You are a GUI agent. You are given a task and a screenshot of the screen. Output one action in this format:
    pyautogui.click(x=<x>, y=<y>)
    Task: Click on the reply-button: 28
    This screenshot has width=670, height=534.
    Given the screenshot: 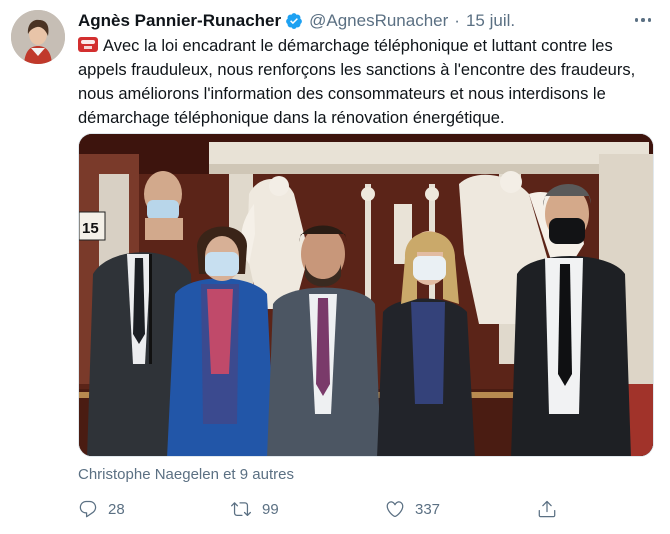 What is the action you would take?
    pyautogui.click(x=101, y=509)
    